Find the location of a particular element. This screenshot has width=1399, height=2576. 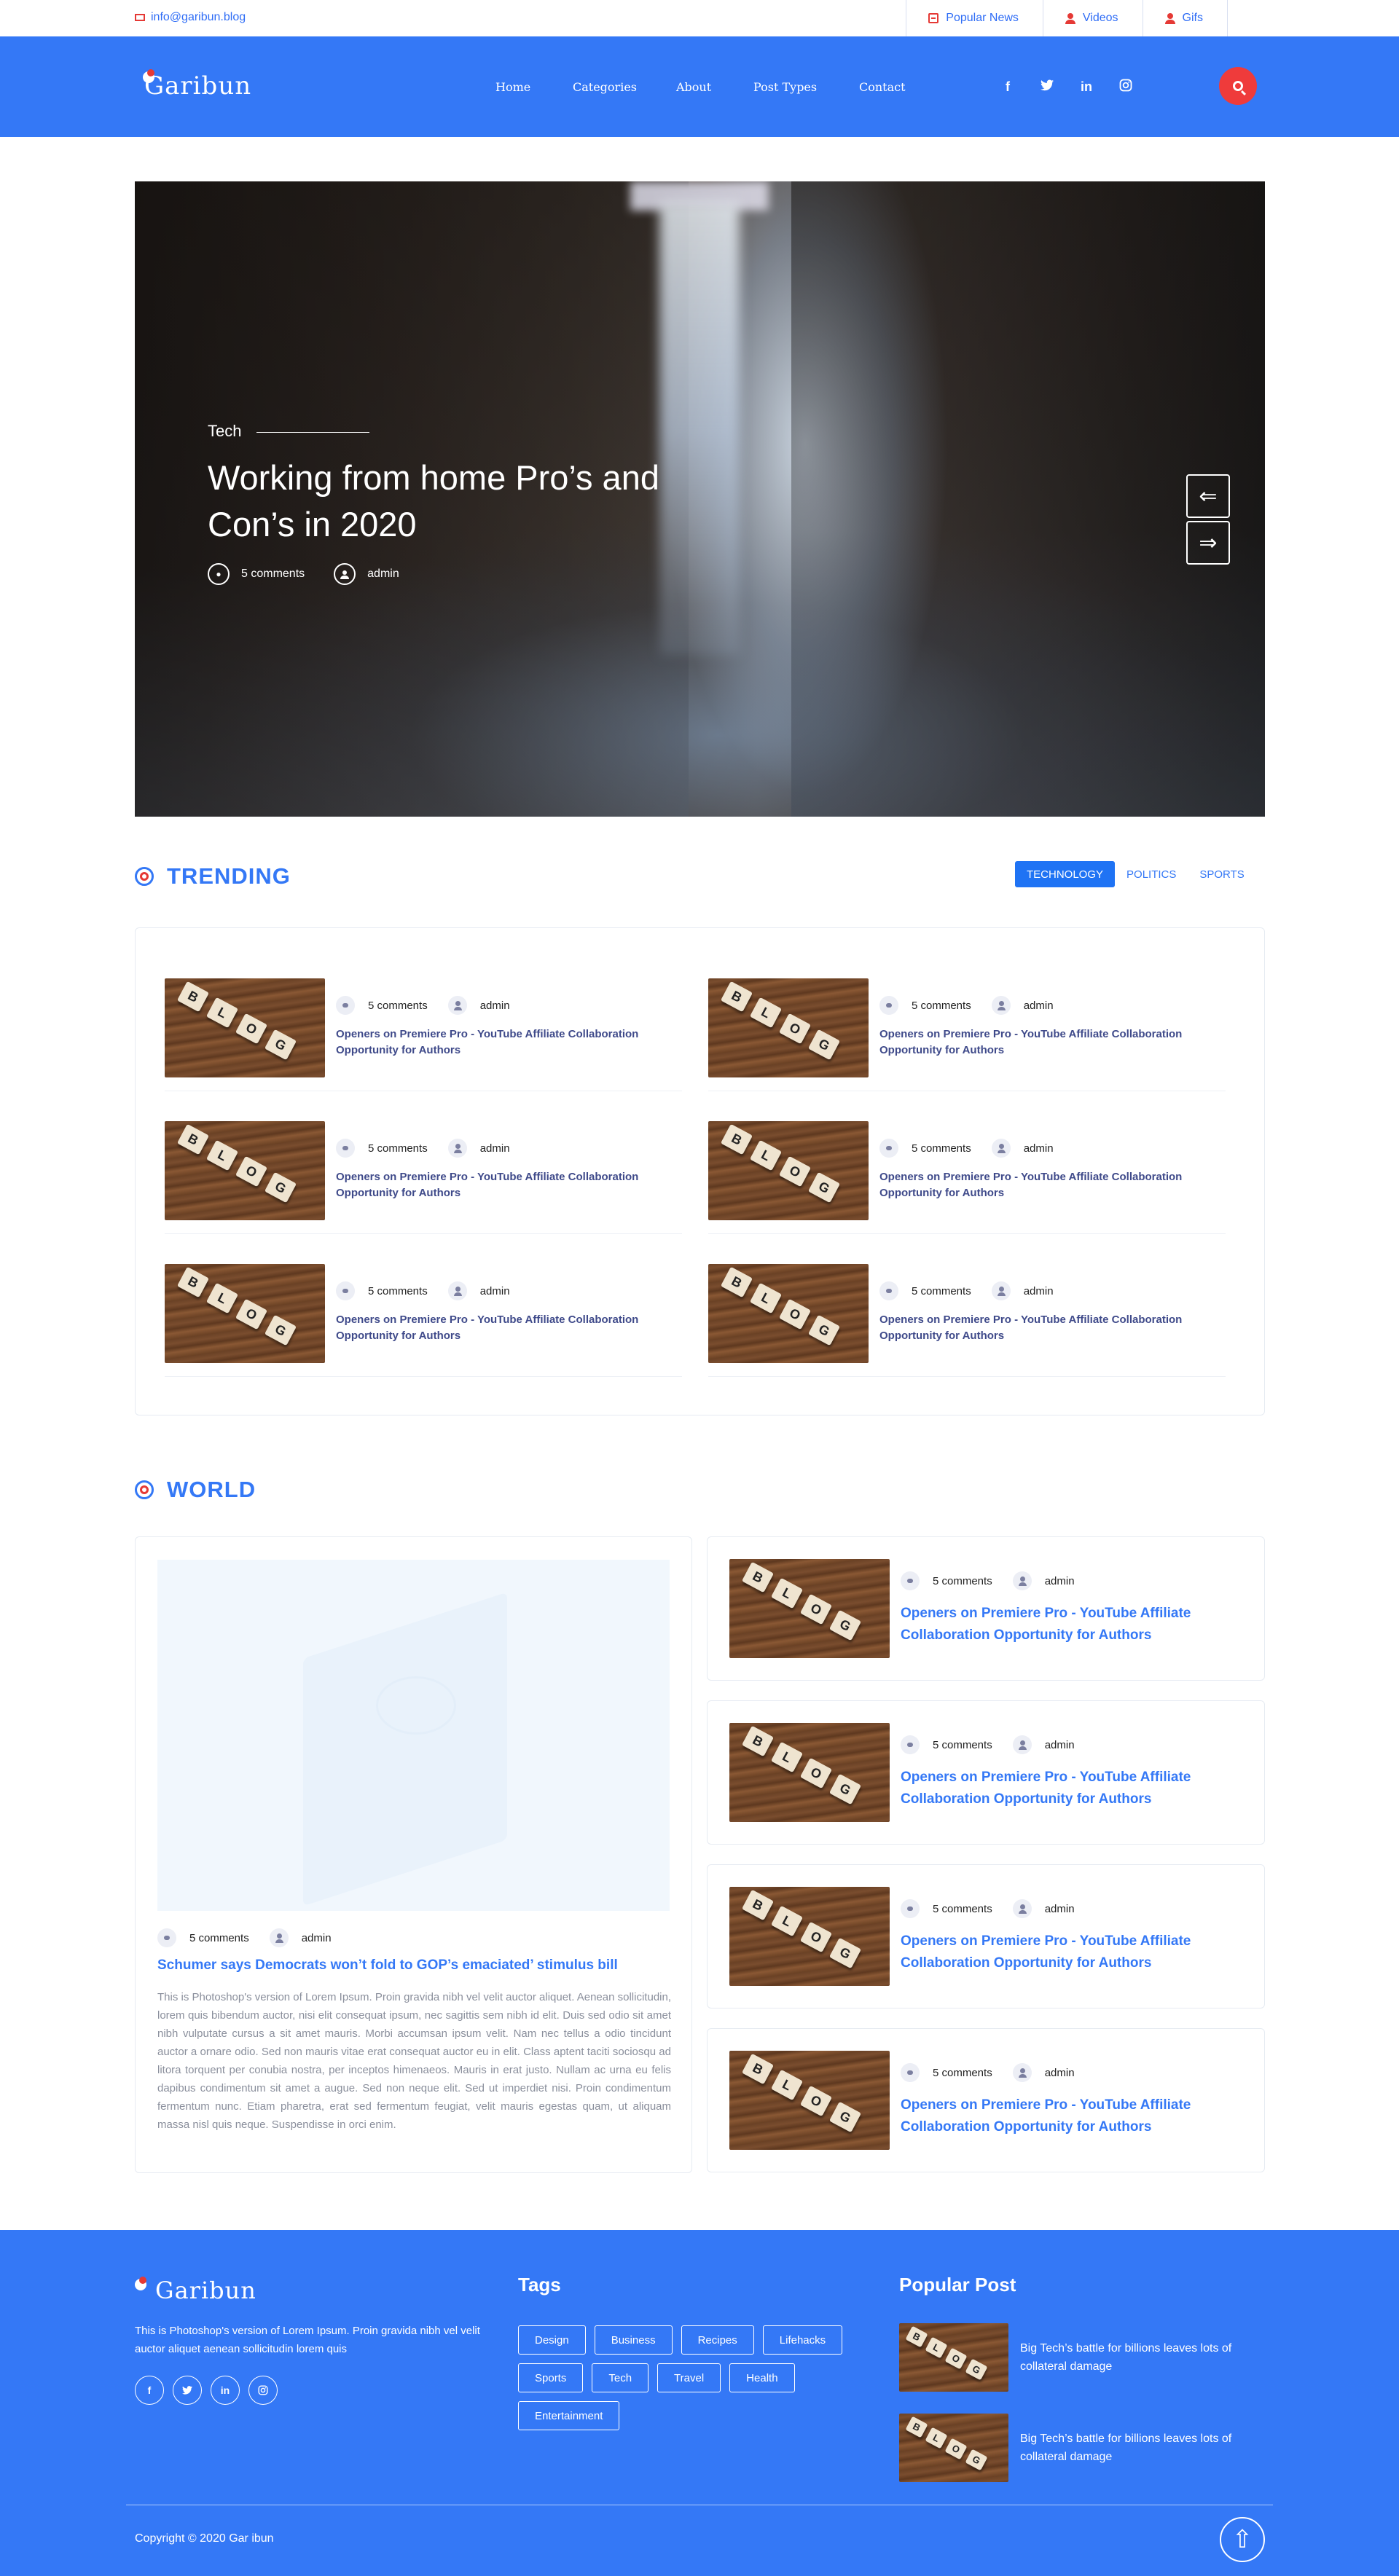

tag-lifehacks: Lifehacks is located at coordinates (803, 2340).